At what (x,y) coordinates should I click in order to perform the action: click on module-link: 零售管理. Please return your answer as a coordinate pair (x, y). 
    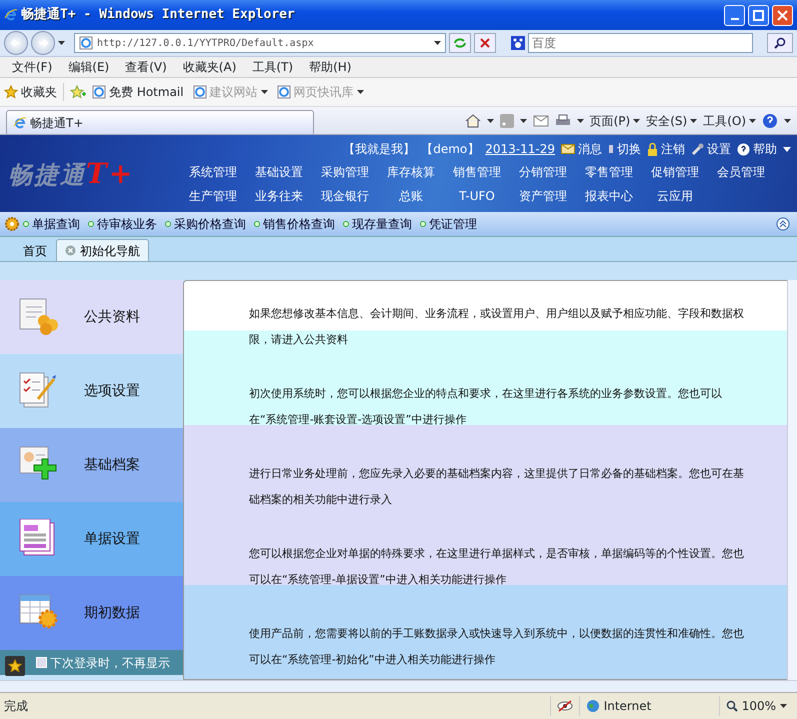
    Looking at the image, I should click on (609, 172).